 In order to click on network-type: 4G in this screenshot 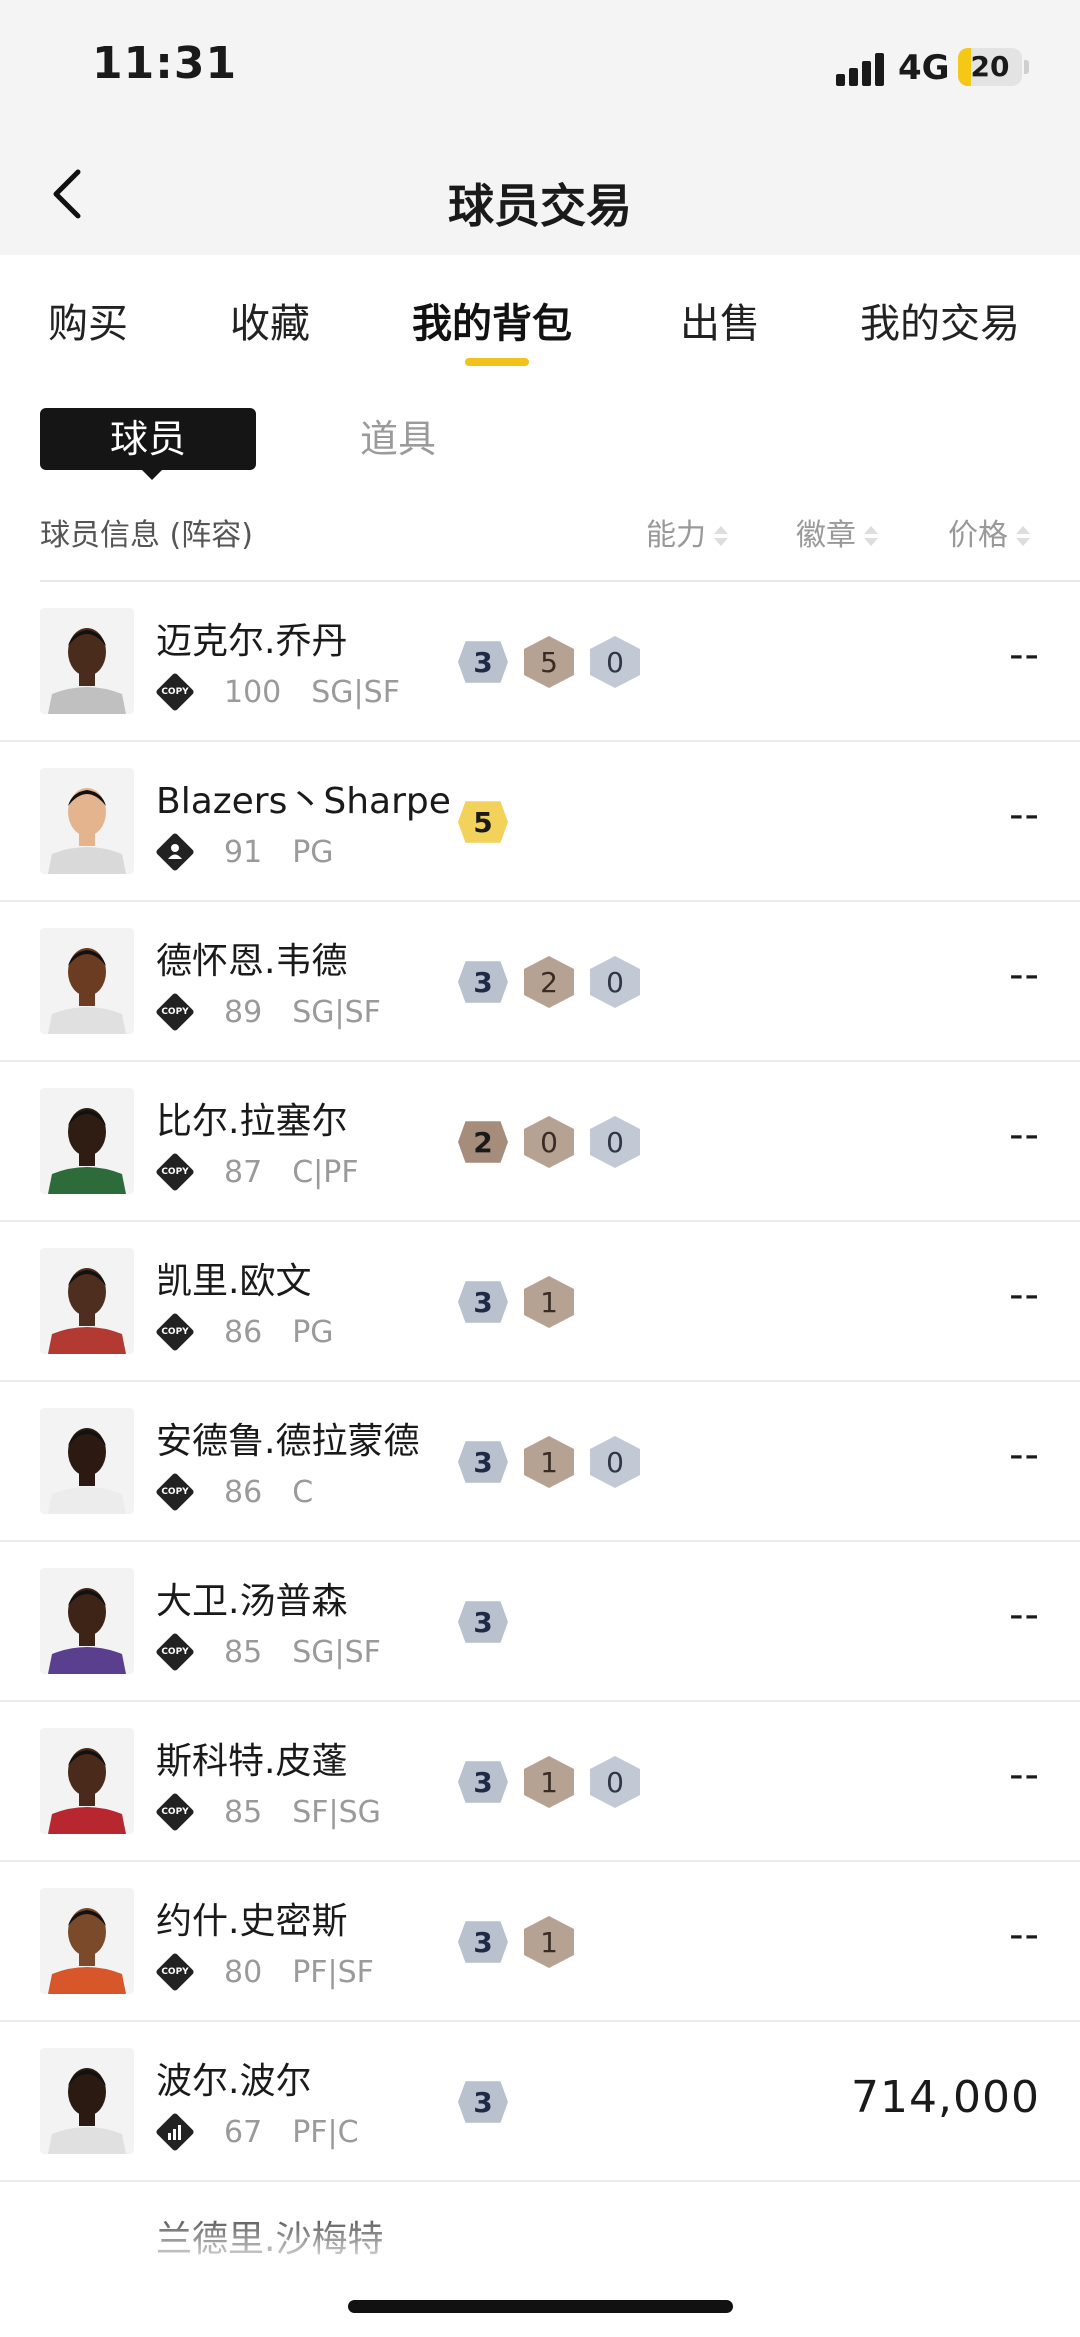, I will do `click(924, 68)`.